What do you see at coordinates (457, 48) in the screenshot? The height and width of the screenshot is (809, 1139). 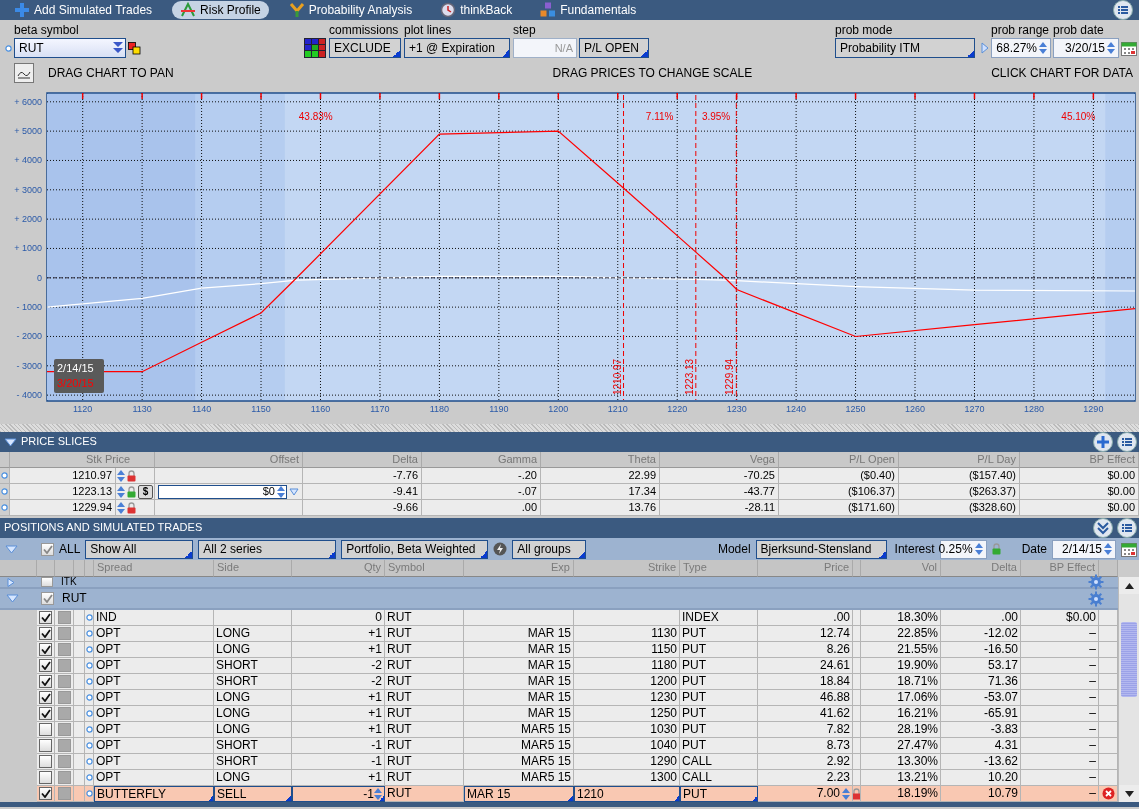 I see `dropdown: +1 @ Expiration` at bounding box center [457, 48].